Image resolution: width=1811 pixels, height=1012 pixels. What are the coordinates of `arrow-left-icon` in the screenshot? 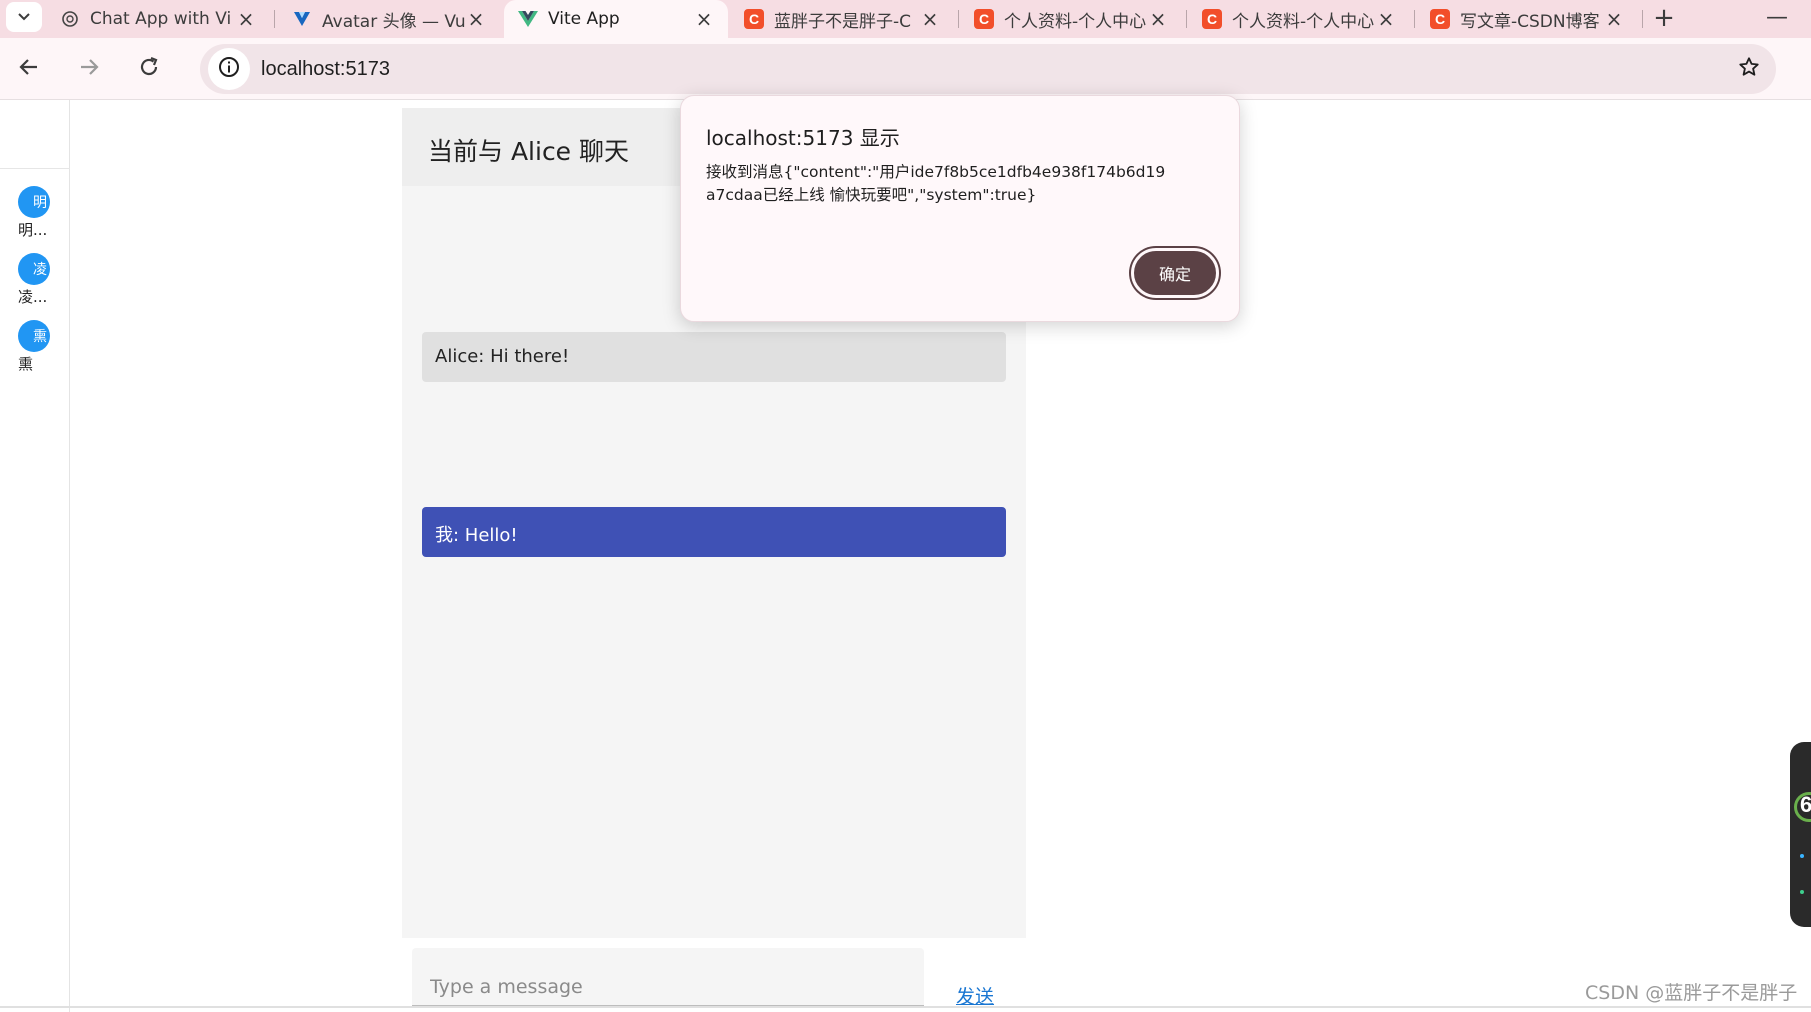 It's located at (29, 69).